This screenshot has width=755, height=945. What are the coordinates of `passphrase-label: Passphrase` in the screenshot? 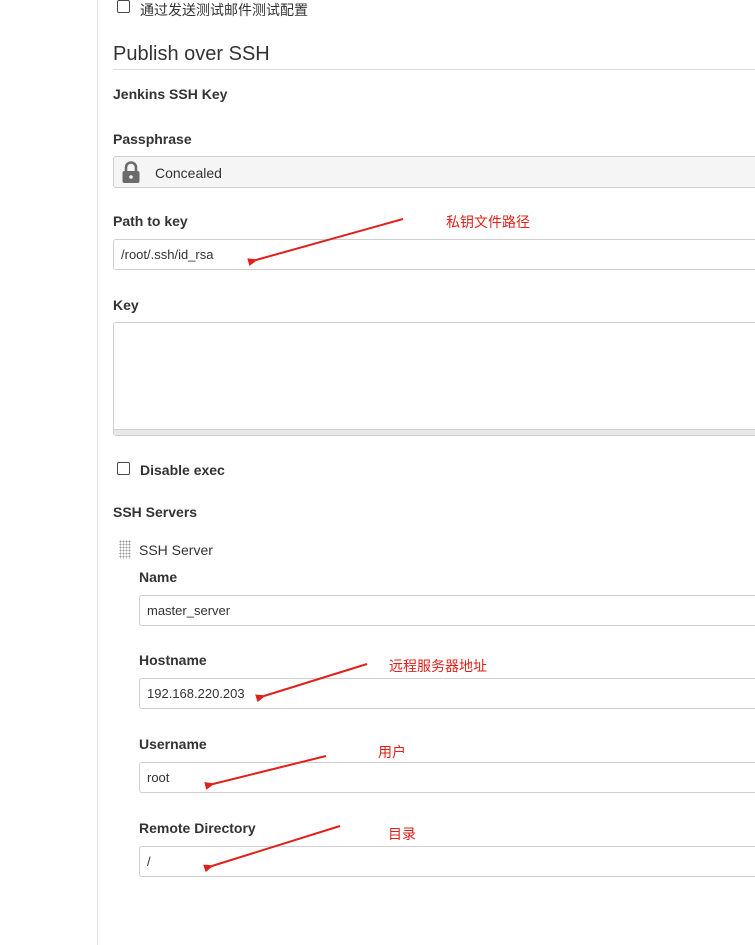 It's located at (152, 139).